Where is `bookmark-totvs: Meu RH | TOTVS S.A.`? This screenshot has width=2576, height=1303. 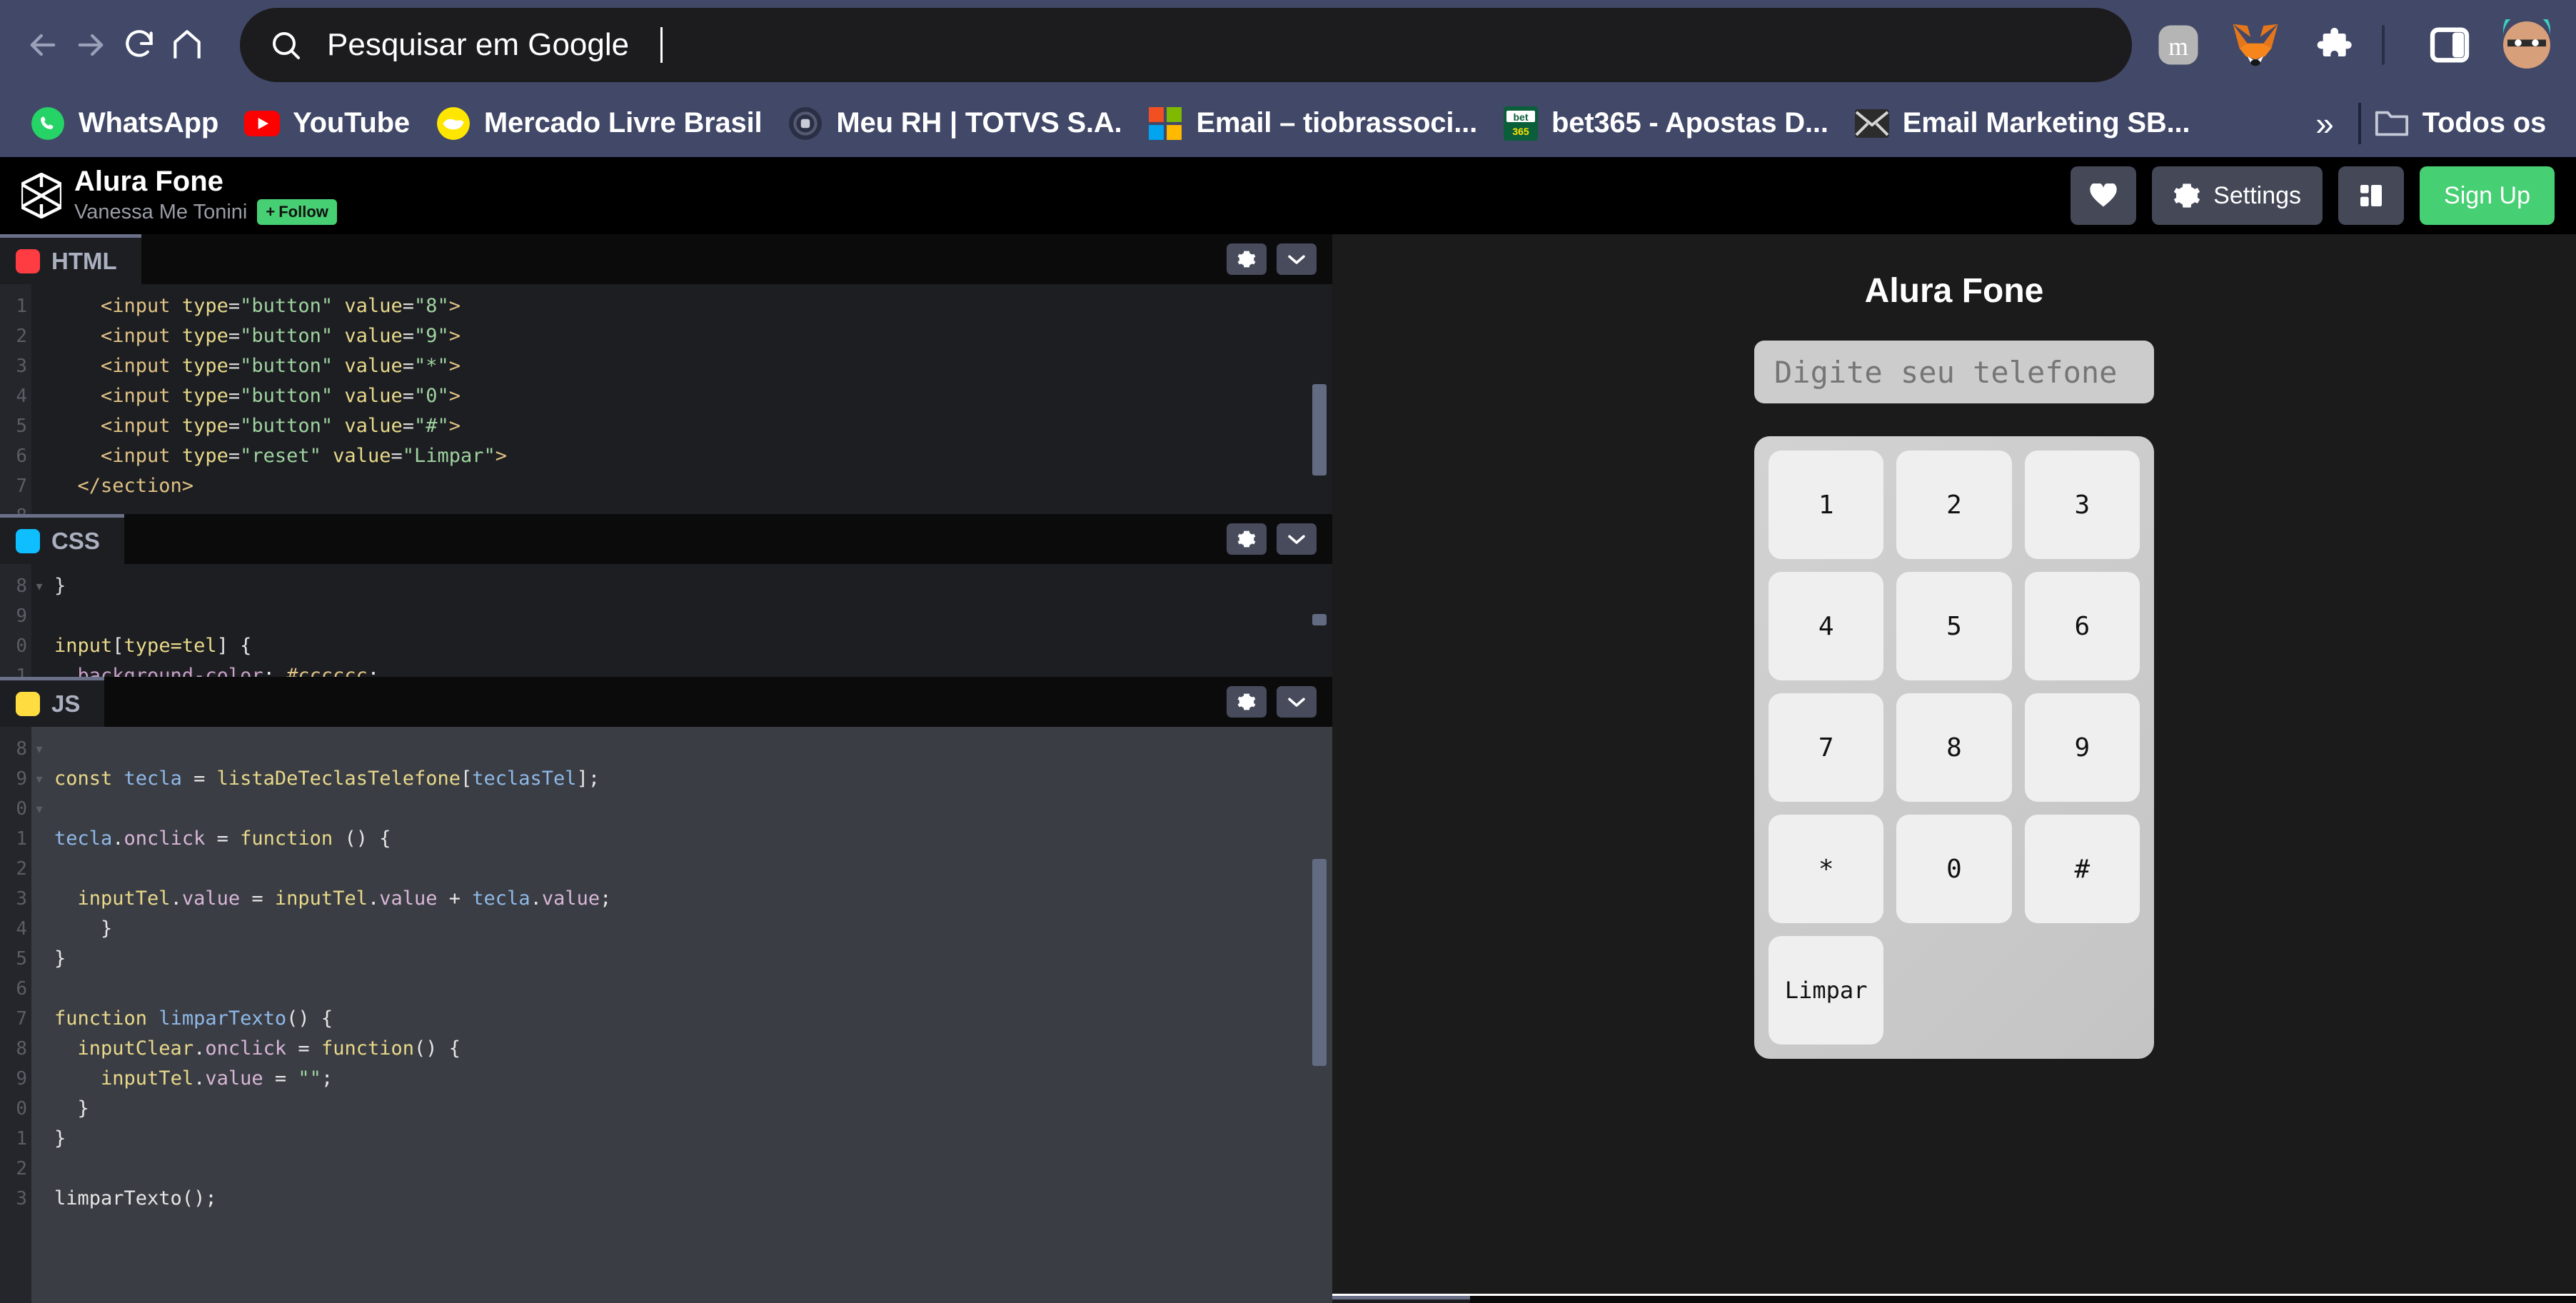
bookmark-totvs: Meu RH | TOTVS S.A. is located at coordinates (954, 124).